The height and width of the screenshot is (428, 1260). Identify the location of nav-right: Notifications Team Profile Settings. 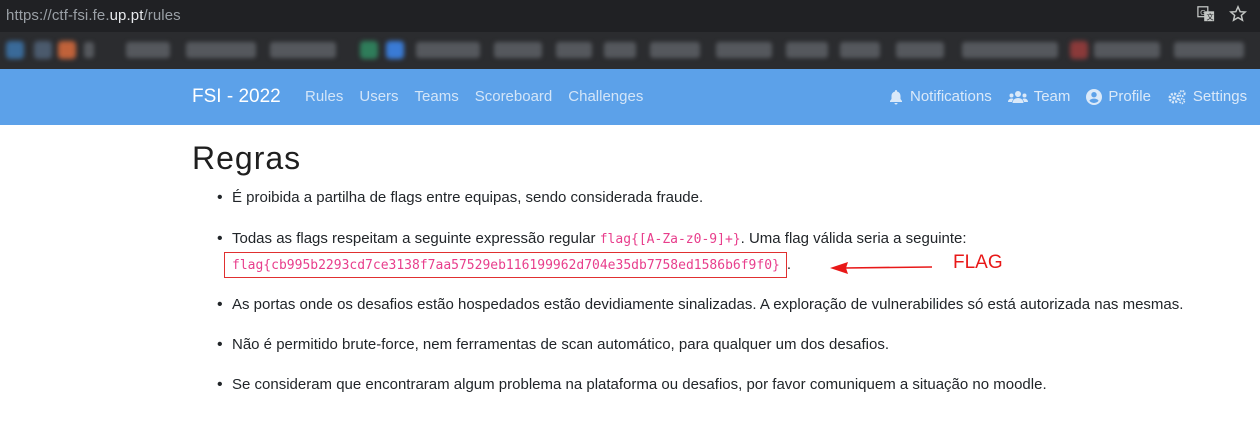
(1067, 96).